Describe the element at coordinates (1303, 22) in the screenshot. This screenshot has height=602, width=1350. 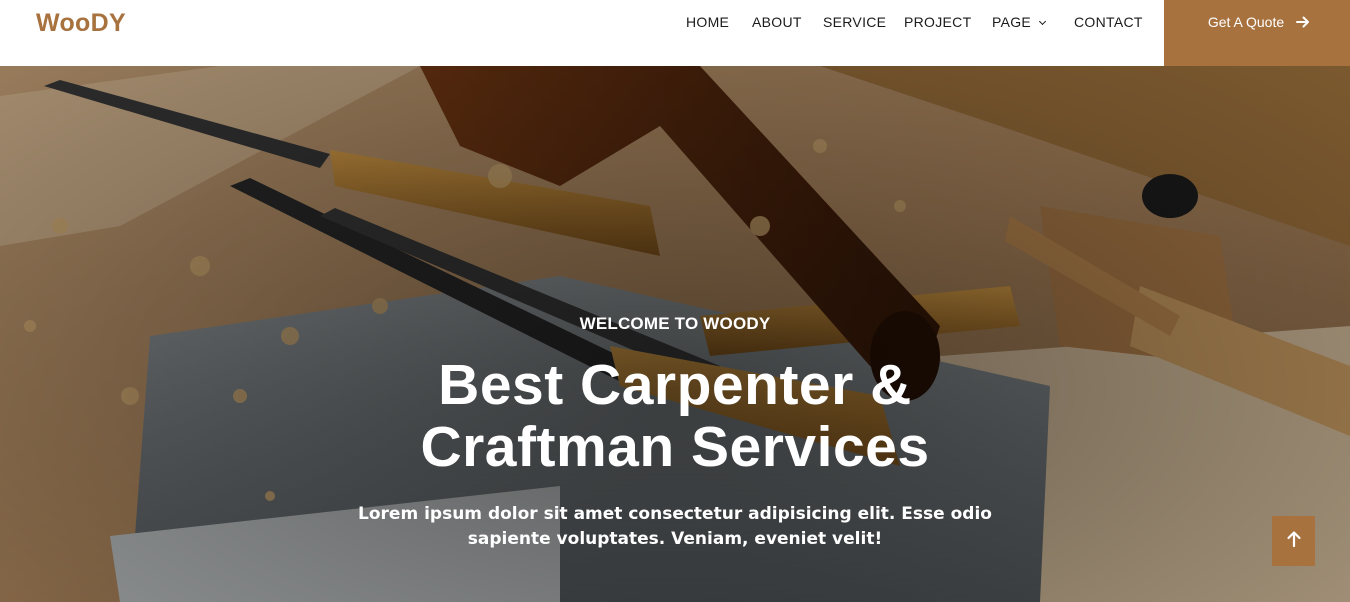
I see `arrow-right-icon` at that location.